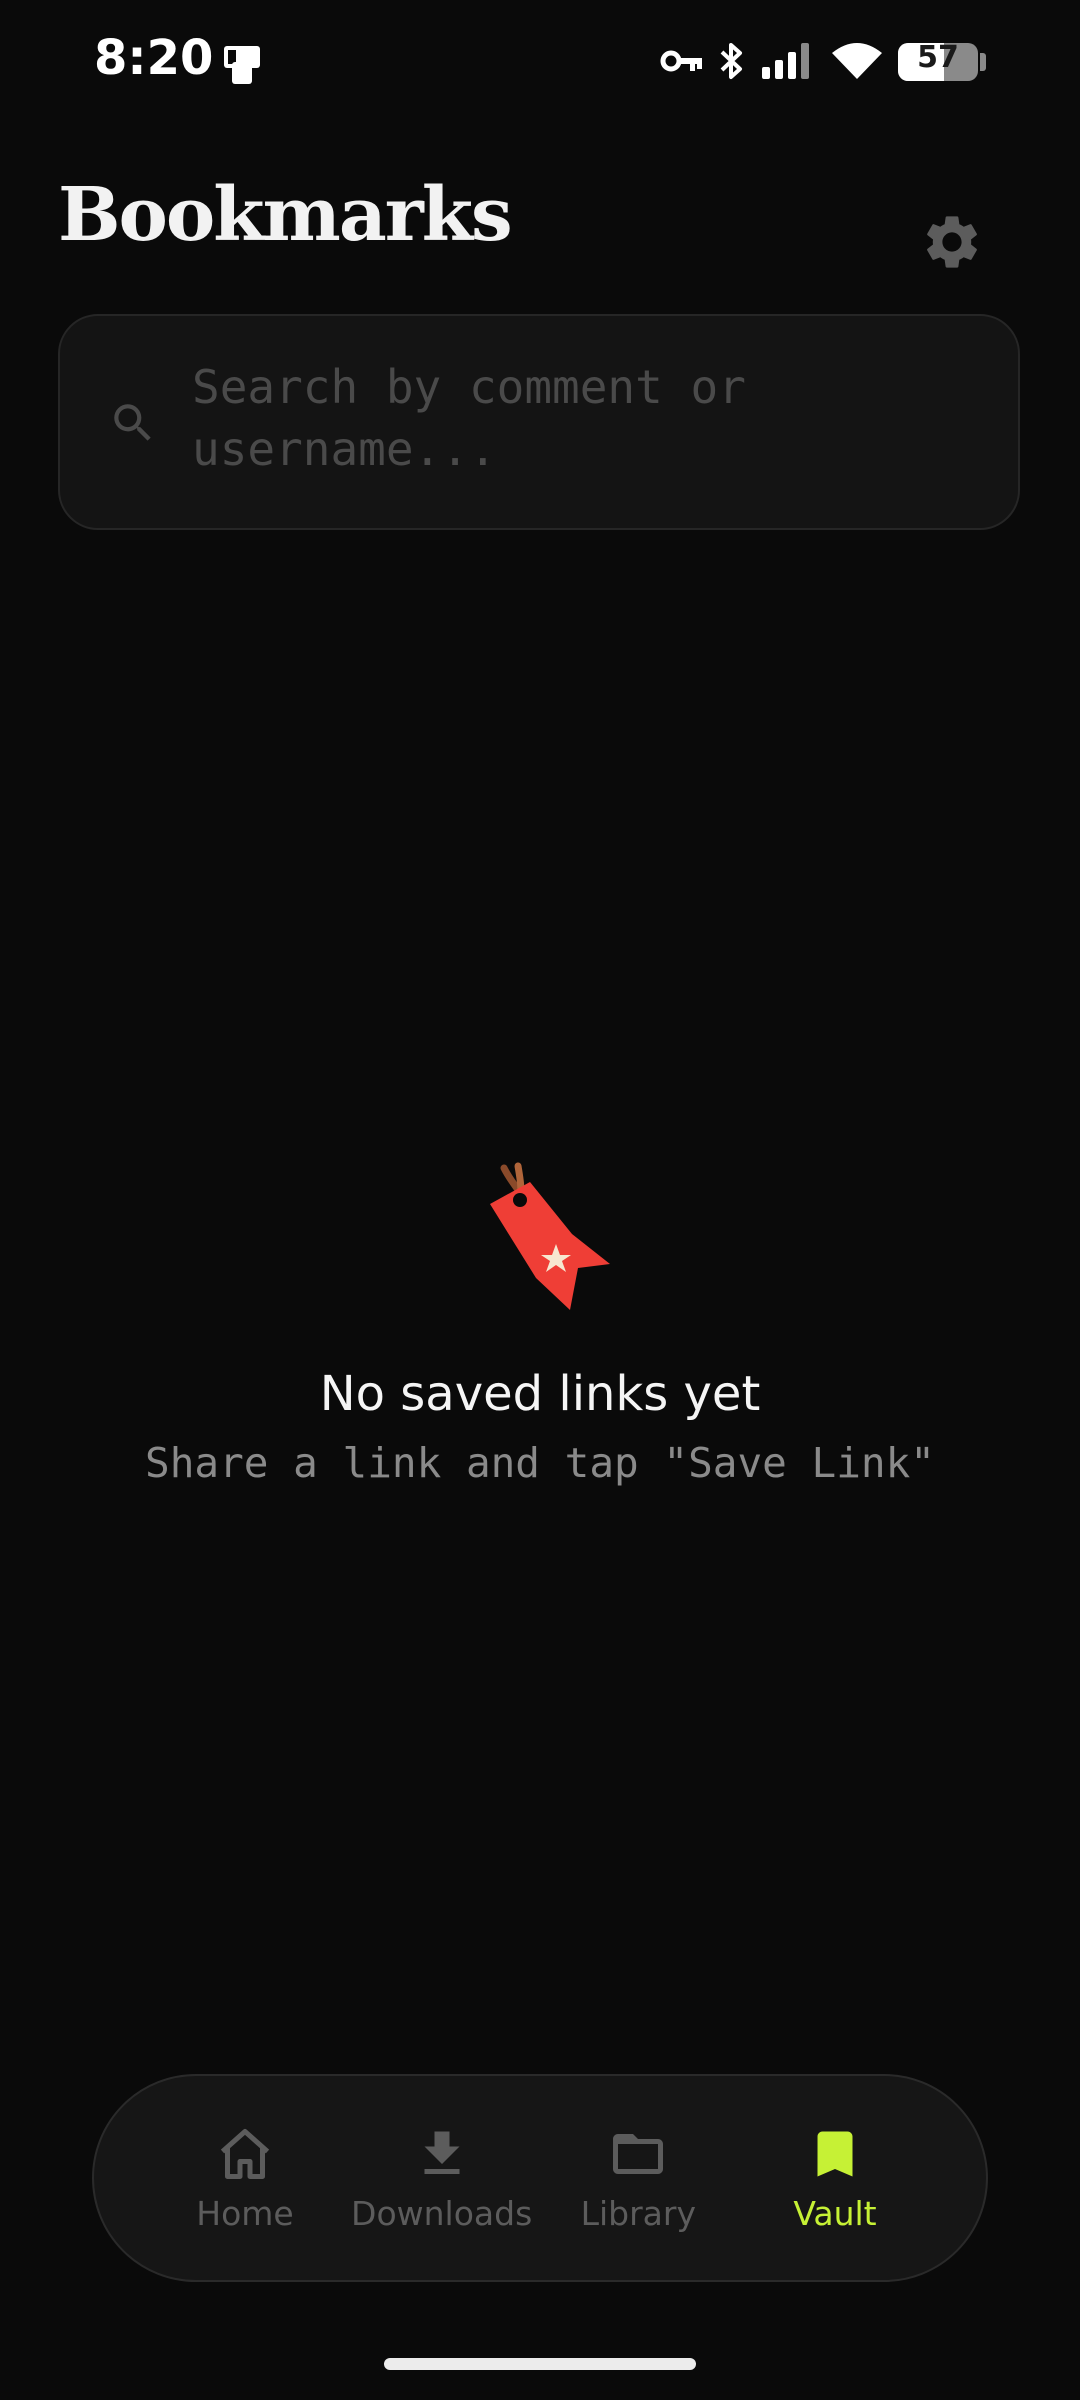 The height and width of the screenshot is (2400, 1080). What do you see at coordinates (823, 61) in the screenshot?
I see `status-icons: 57` at bounding box center [823, 61].